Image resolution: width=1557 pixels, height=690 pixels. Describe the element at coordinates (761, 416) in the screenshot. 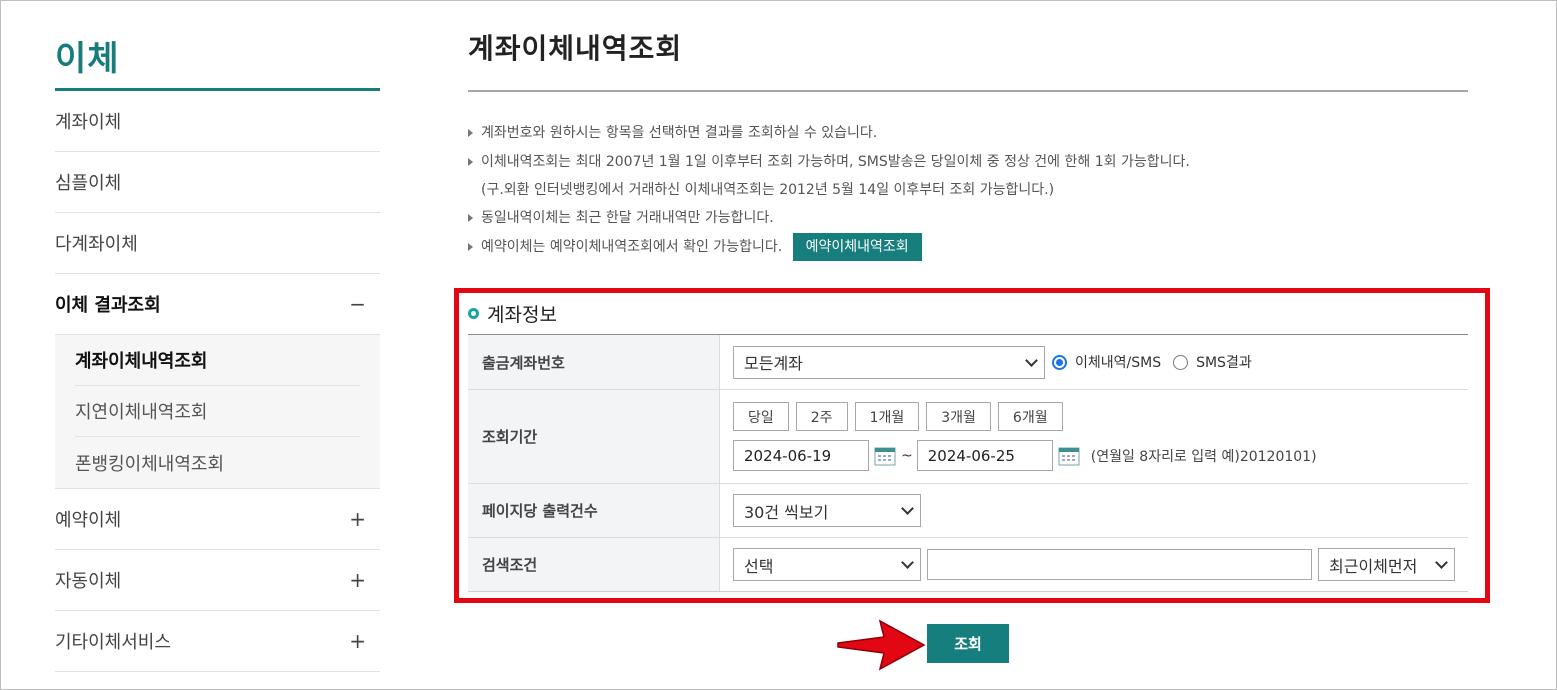

I see `period-today-button: 당일` at that location.